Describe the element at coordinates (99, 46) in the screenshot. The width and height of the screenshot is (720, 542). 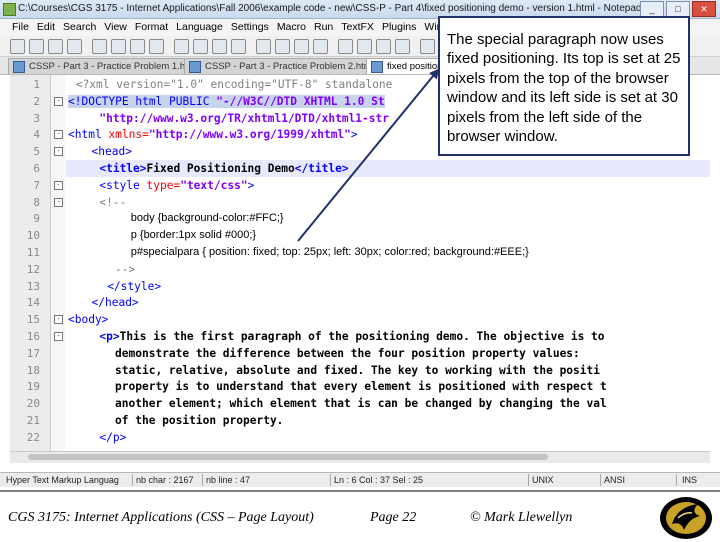
I see `close-icon` at that location.